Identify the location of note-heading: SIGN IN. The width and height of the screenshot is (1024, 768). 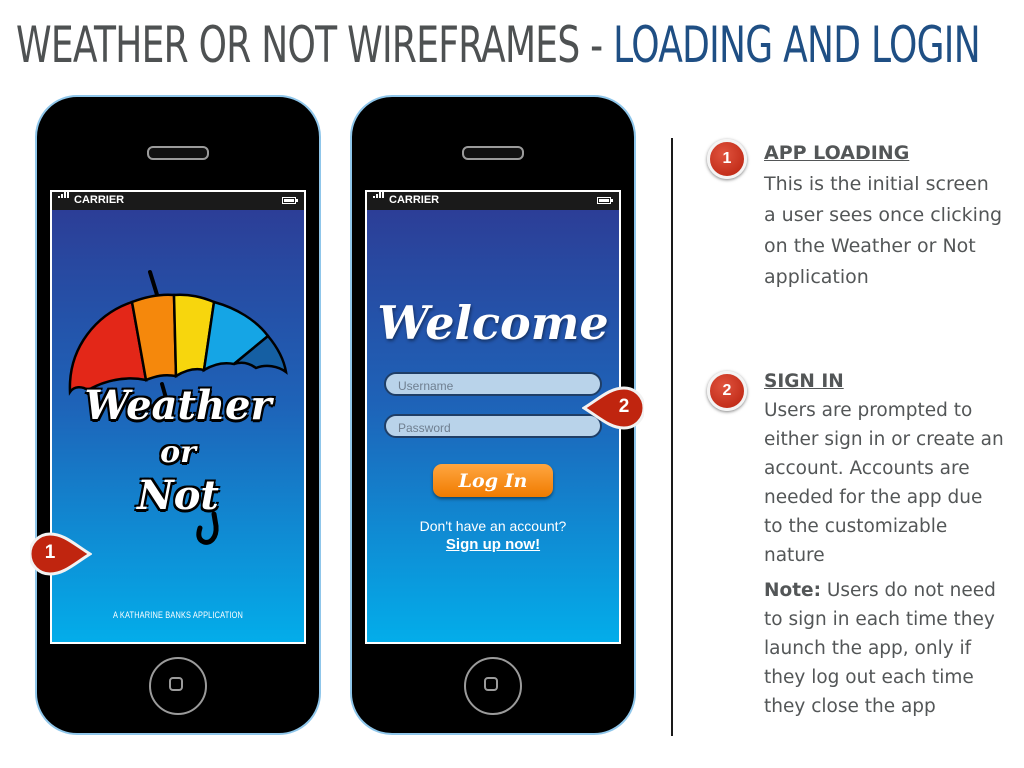
(804, 381).